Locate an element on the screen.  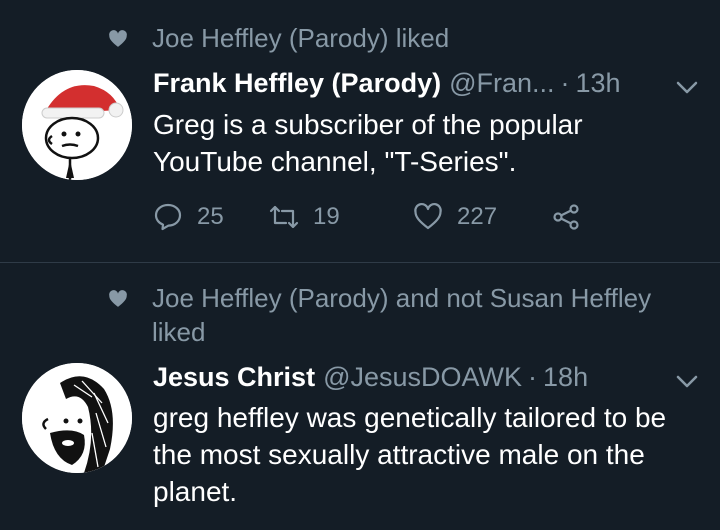
jesus-avatar-drawing is located at coordinates (77, 418).